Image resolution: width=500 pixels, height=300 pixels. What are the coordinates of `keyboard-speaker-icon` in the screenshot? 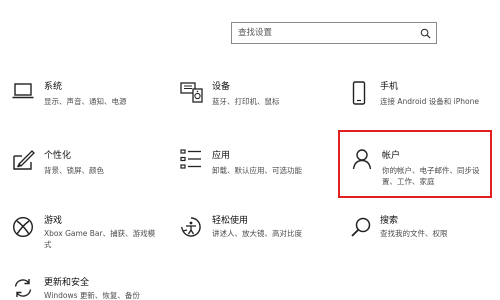 It's located at (192, 94).